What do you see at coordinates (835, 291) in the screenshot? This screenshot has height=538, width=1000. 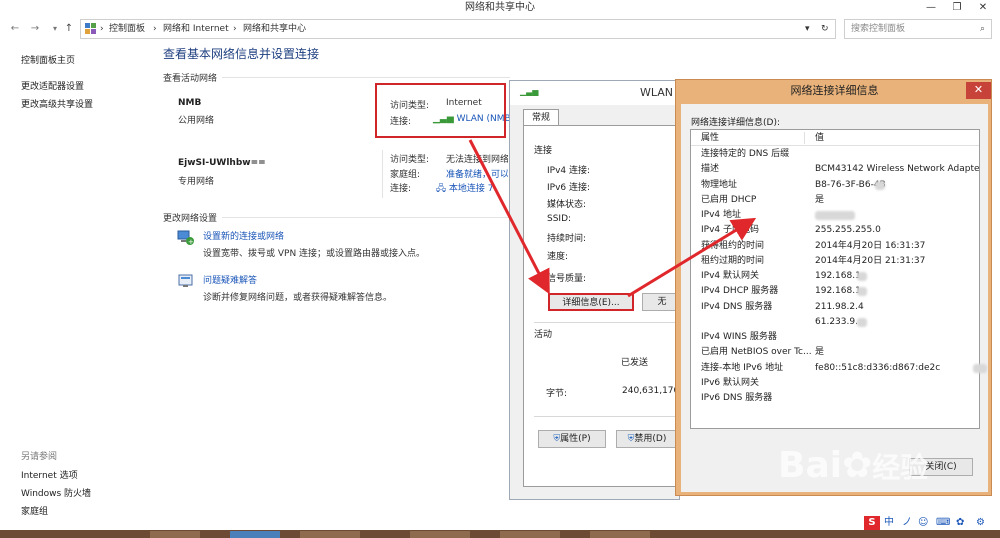 I see `details-row: IPv4 DHCP 服务器 192.168.1.` at bounding box center [835, 291].